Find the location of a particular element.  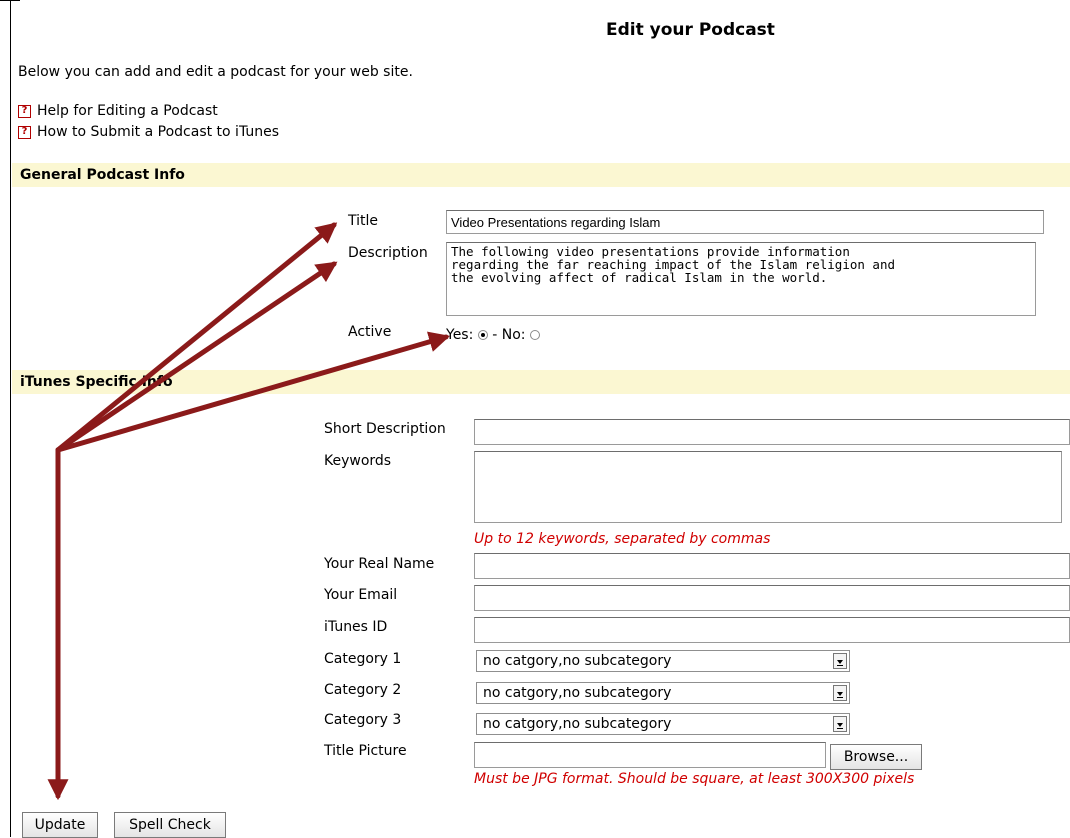

active-radio-group: Yes: - No: is located at coordinates (493, 335).